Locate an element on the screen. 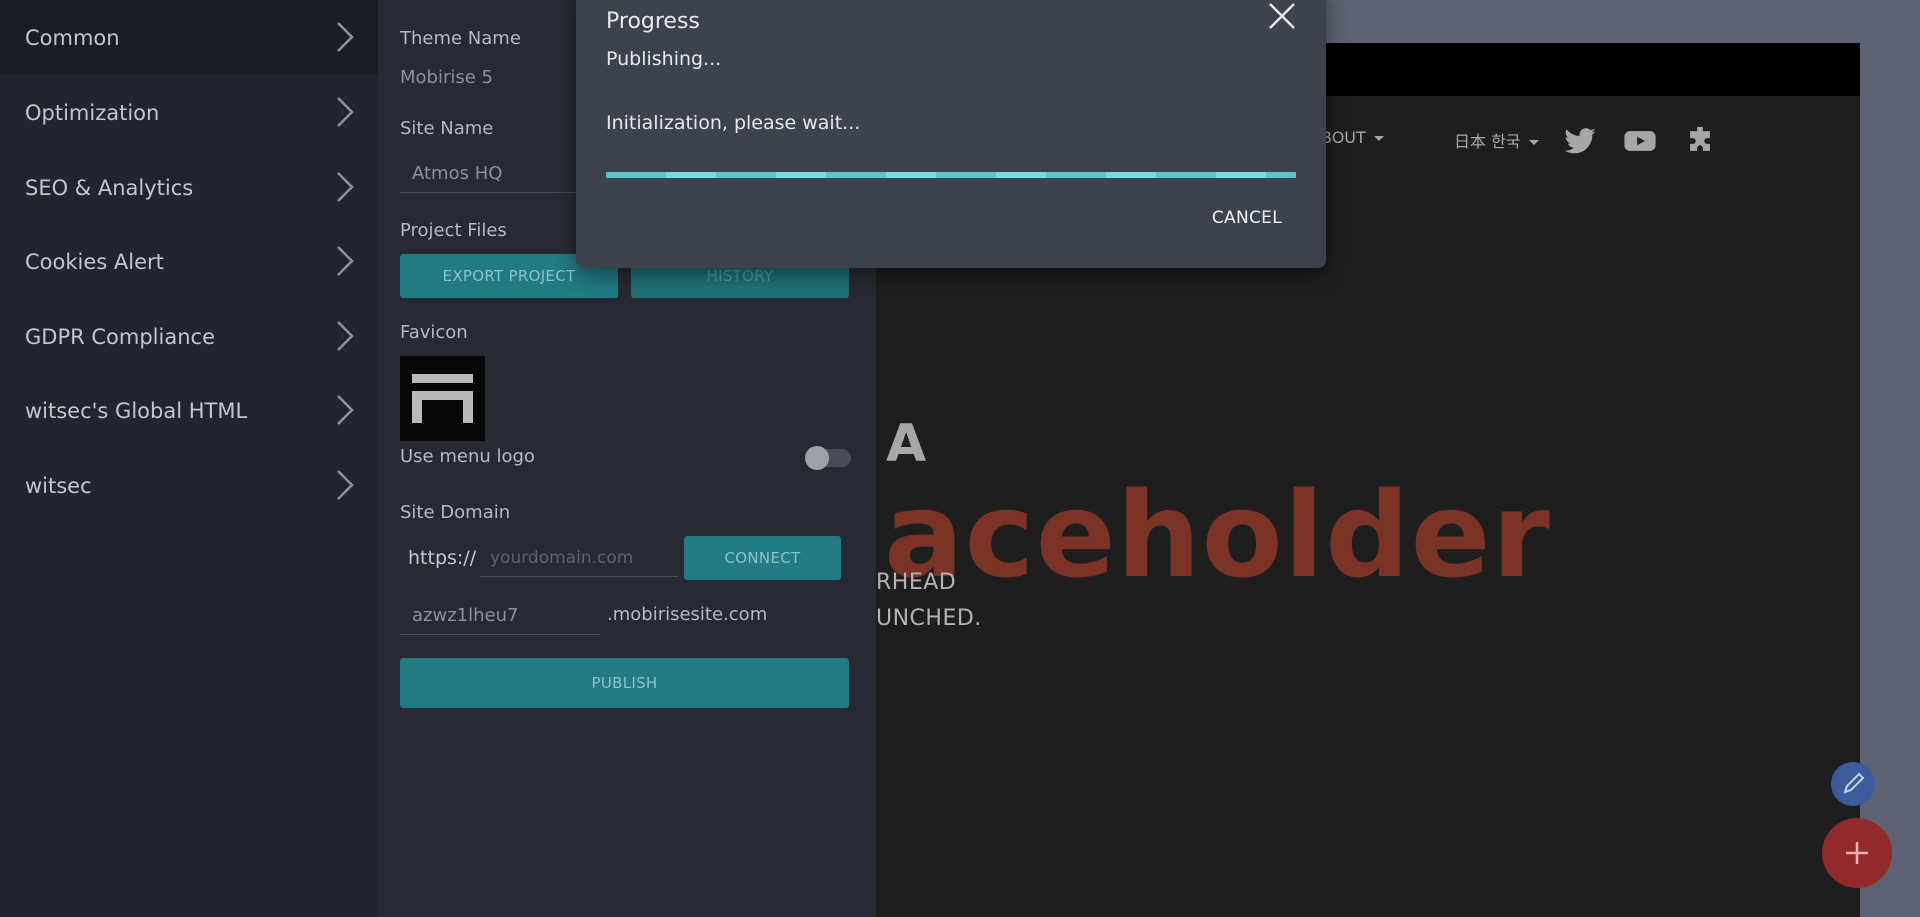 The height and width of the screenshot is (917, 1920). pencil-icon is located at coordinates (1854, 783).